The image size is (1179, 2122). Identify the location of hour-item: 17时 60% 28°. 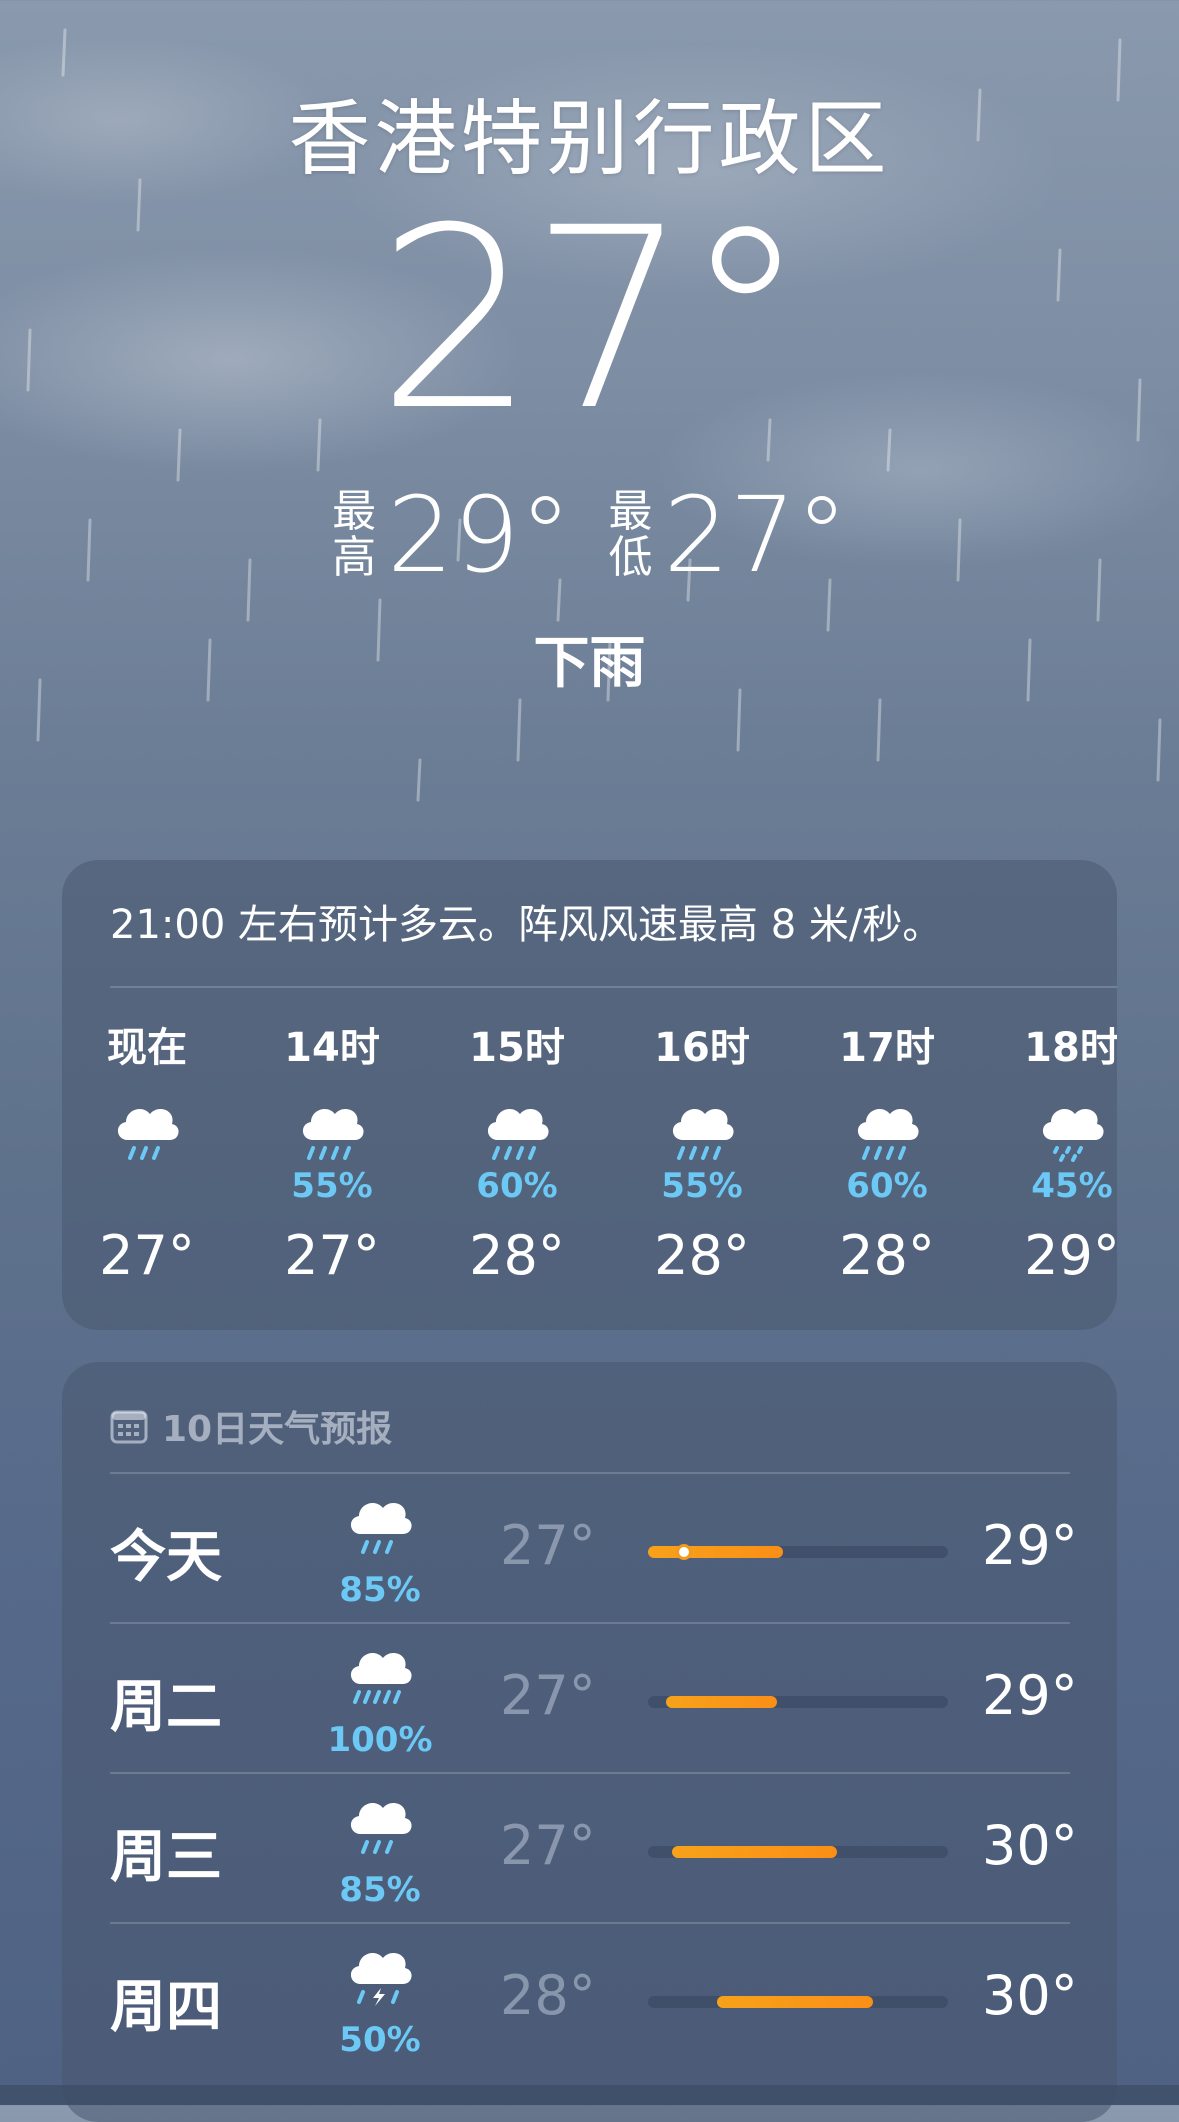
(887, 1158).